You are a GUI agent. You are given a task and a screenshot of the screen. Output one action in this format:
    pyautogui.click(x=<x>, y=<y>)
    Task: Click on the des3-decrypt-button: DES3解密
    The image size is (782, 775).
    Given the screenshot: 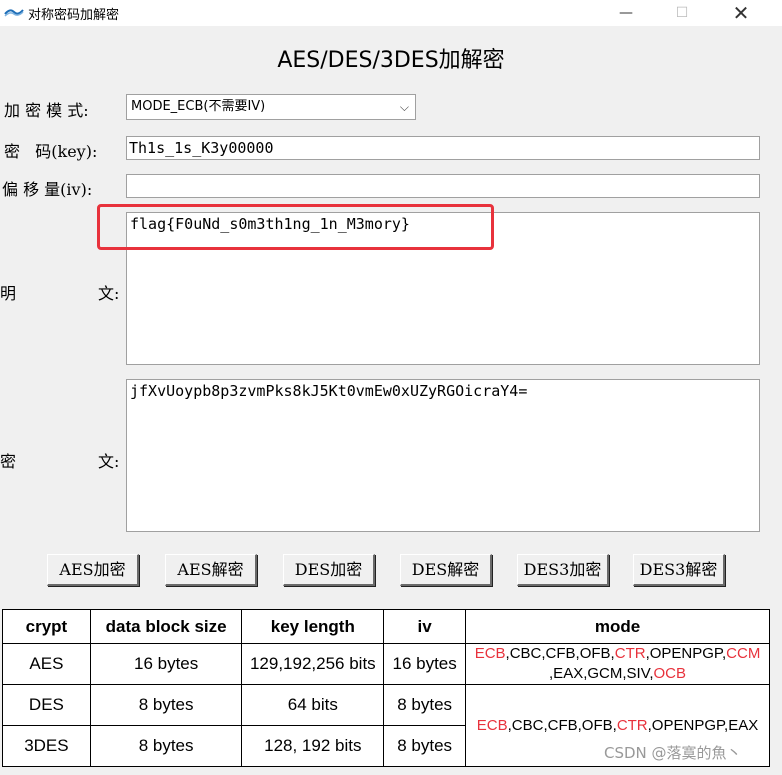 What is the action you would take?
    pyautogui.click(x=679, y=570)
    